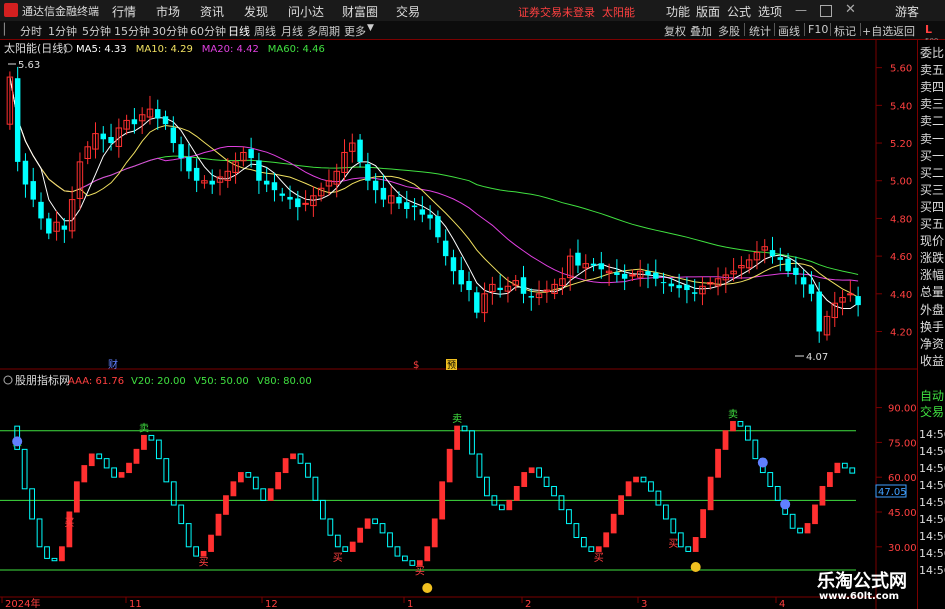 This screenshot has height=609, width=945. What do you see at coordinates (904, 31) in the screenshot?
I see `btn-back: 返回` at bounding box center [904, 31].